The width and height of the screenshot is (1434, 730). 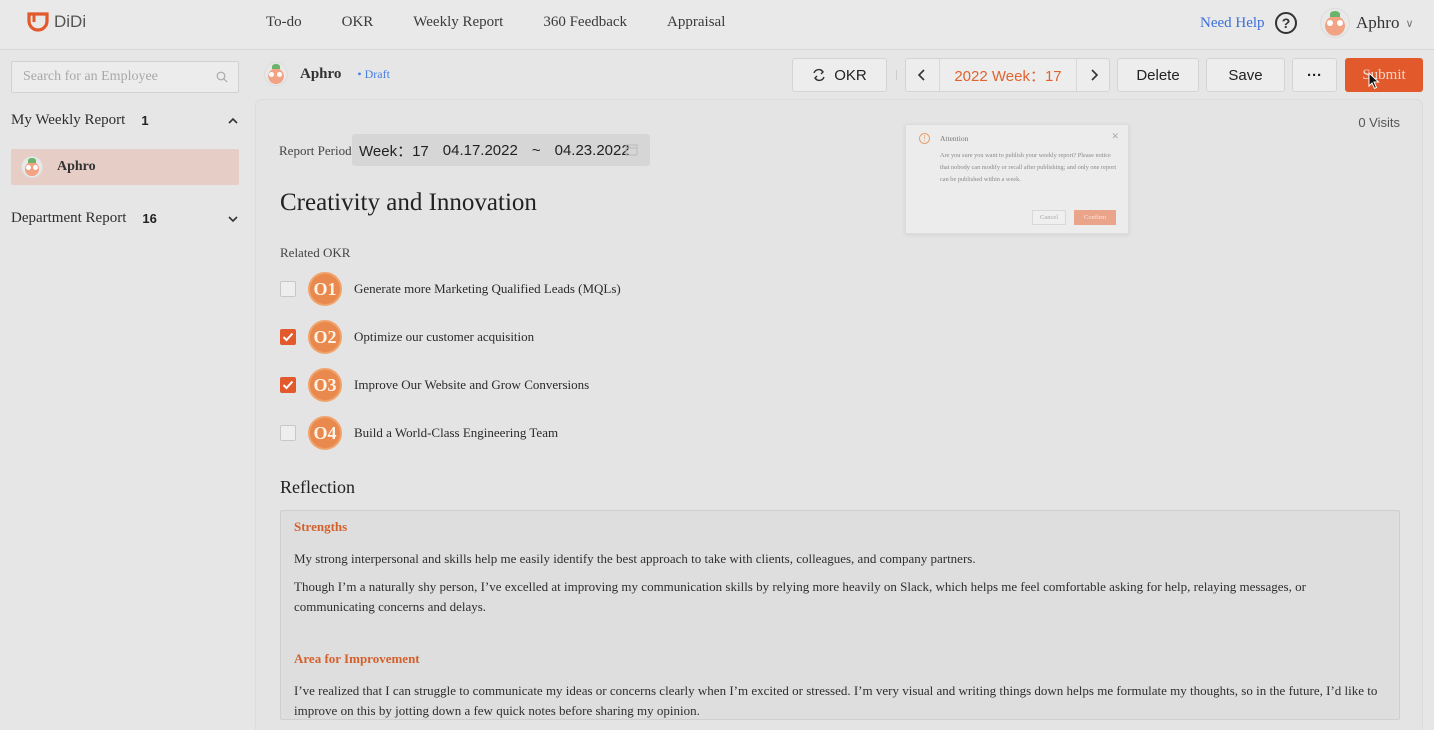 I want to click on chevron-down-icon: ∨, so click(x=1409, y=23).